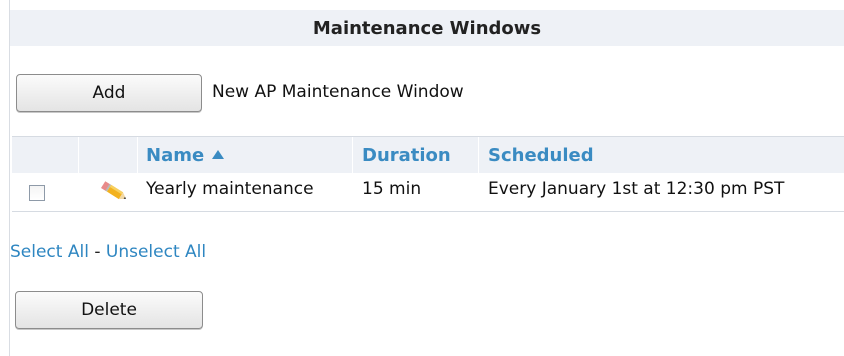 The image size is (844, 356). What do you see at coordinates (115, 192) in the screenshot?
I see `pencil-icon` at bounding box center [115, 192].